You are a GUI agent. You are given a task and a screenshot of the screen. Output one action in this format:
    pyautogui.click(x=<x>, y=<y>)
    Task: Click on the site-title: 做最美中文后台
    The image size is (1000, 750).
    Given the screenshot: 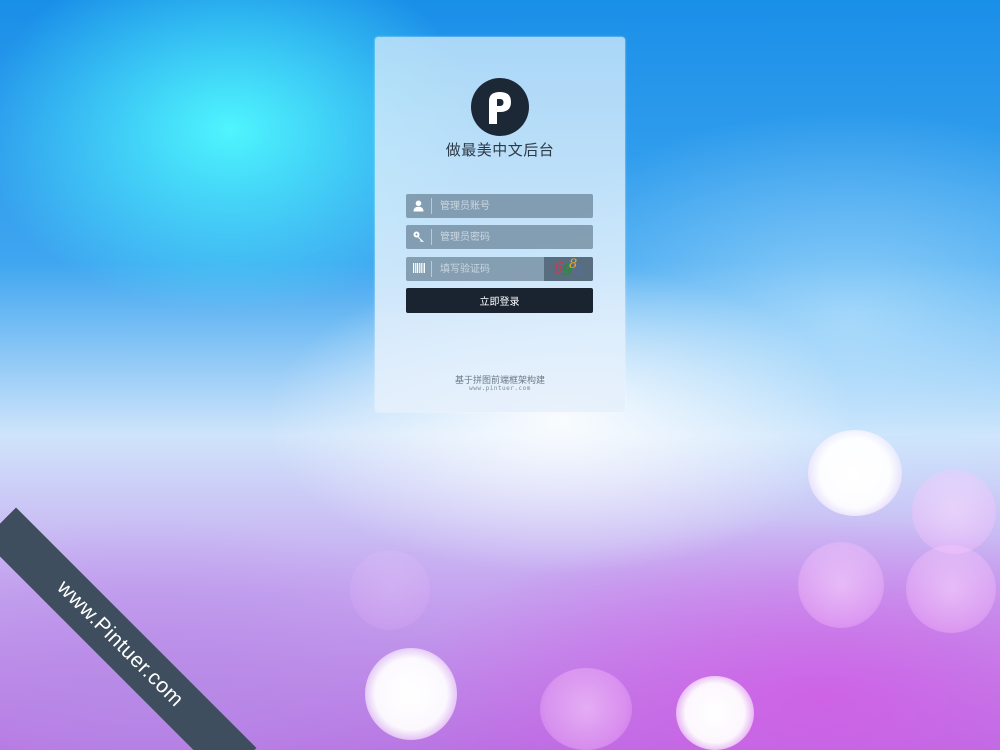 What is the action you would take?
    pyautogui.click(x=500, y=150)
    